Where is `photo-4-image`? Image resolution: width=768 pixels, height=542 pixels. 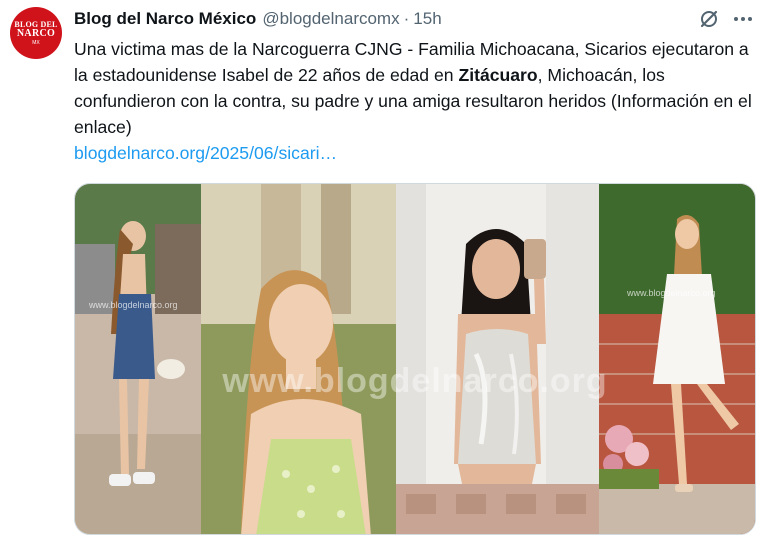 photo-4-image is located at coordinates (677, 359).